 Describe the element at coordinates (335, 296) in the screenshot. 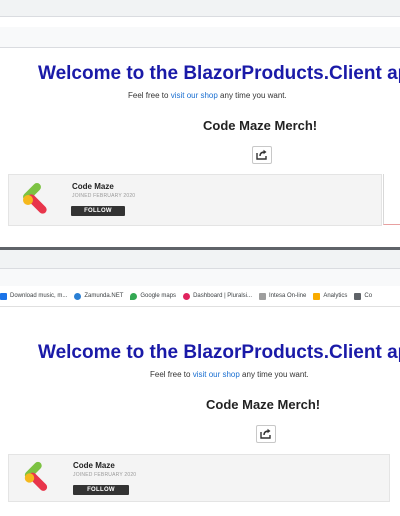

I see `bookmark-label: Analytics` at that location.